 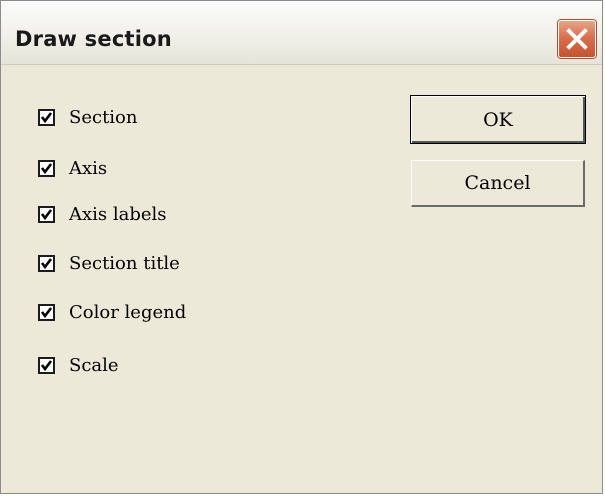 I want to click on section-title-checkbox, so click(x=46, y=263).